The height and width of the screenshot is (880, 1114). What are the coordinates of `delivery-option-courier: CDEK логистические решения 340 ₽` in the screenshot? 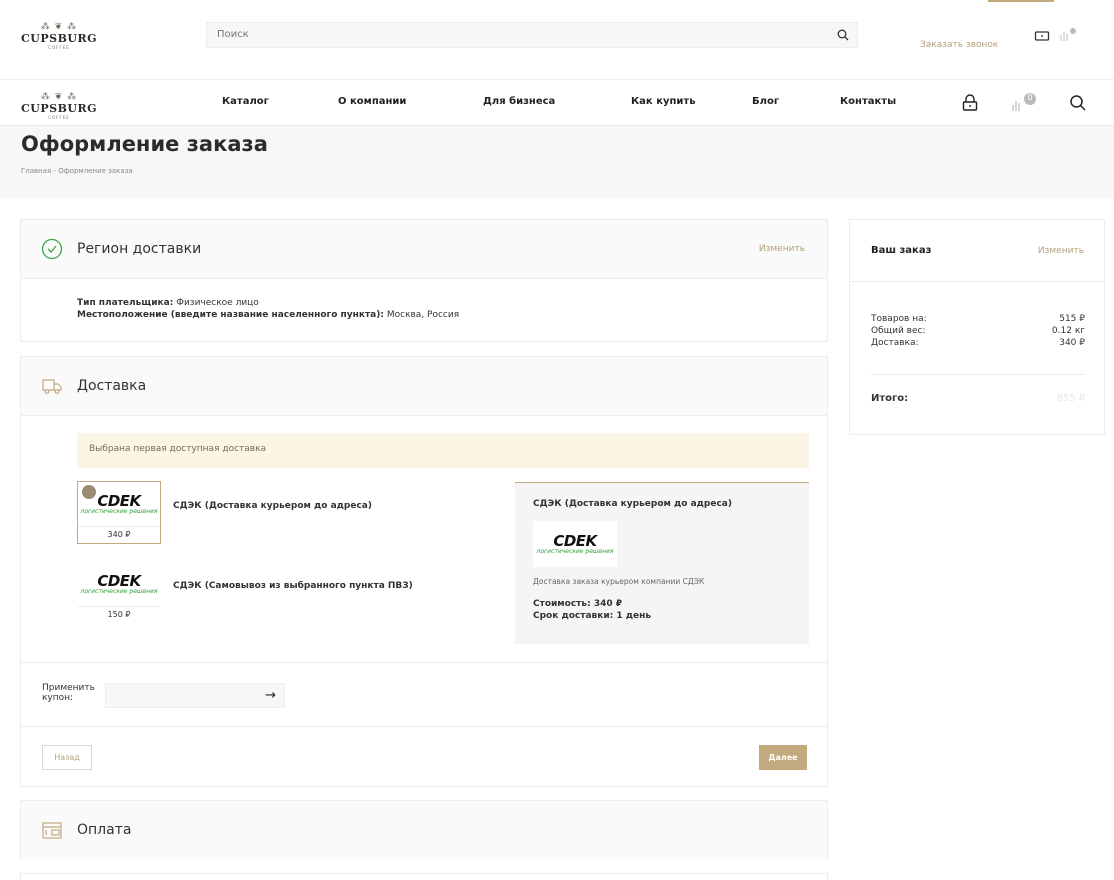 It's located at (119, 512).